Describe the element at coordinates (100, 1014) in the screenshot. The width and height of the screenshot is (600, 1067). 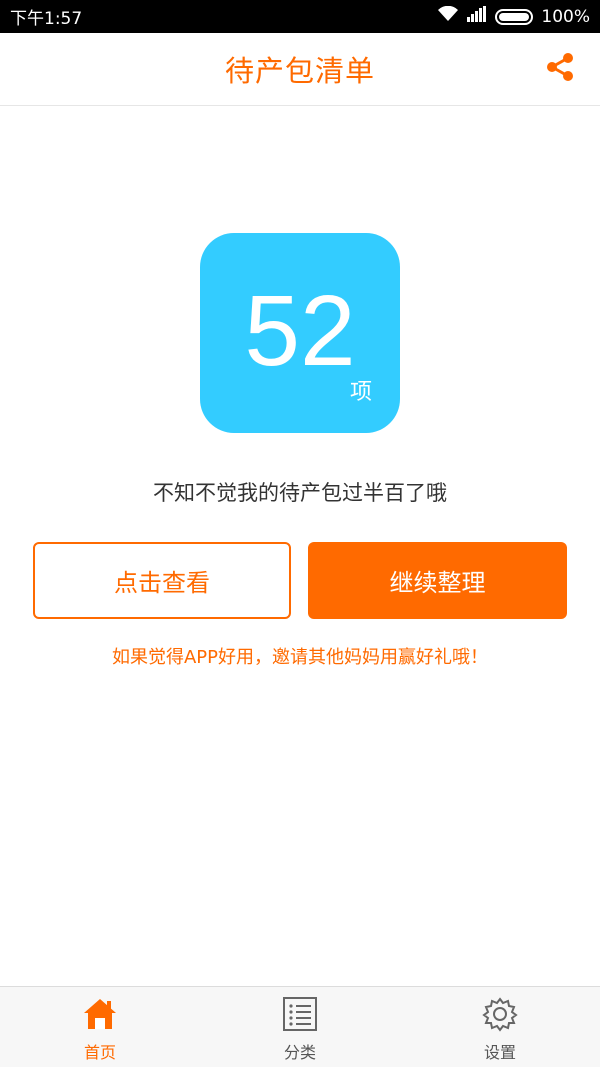
I see `home-icon` at that location.